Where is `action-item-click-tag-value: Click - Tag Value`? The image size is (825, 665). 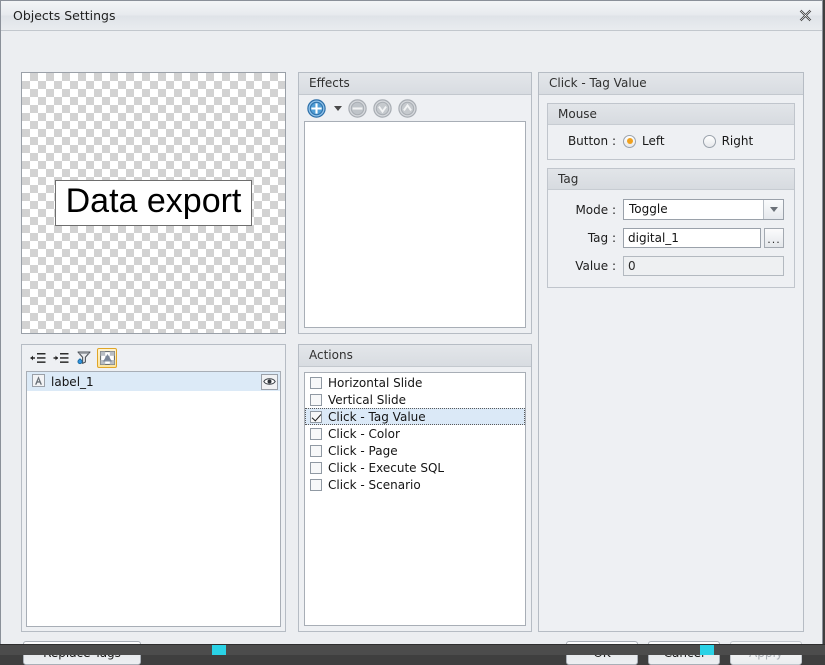
action-item-click-tag-value: Click - Tag Value is located at coordinates (415, 416).